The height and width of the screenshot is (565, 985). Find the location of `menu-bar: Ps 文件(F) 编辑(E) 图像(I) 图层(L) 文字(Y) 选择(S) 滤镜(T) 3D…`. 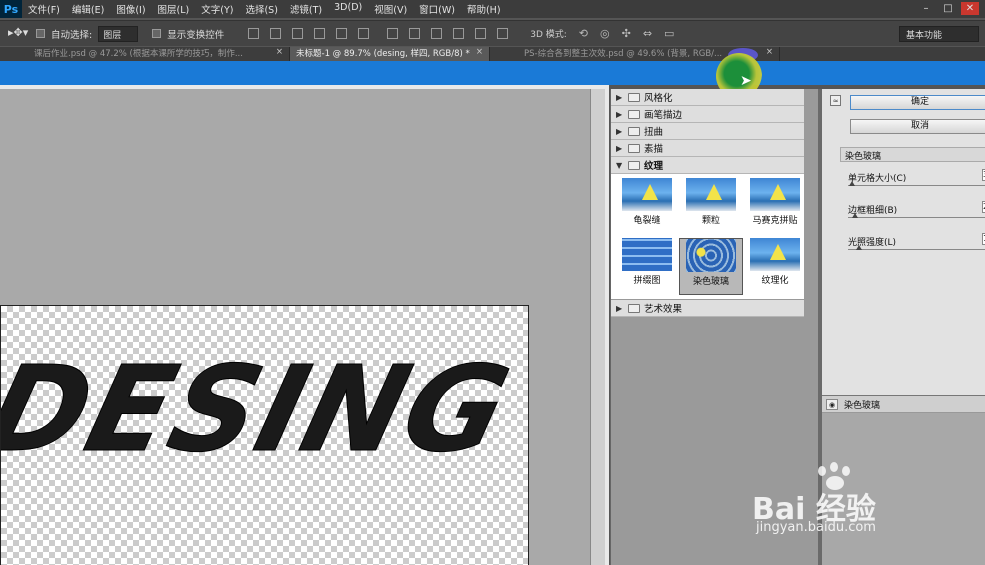

menu-bar: Ps 文件(F) 编辑(E) 图像(I) 图层(L) 文字(Y) 选择(S) 滤镜(T) 3D… is located at coordinates (492, 9).